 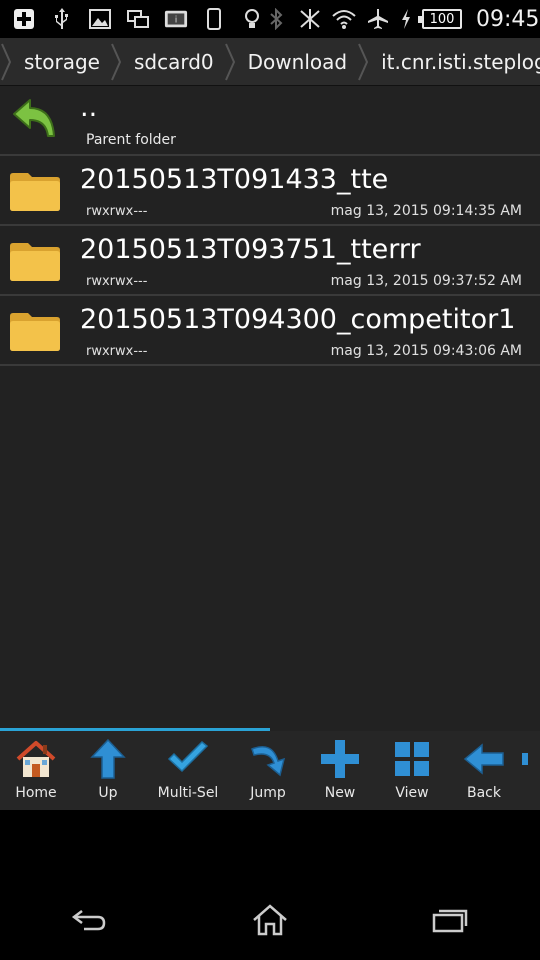 What do you see at coordinates (36, 793) in the screenshot?
I see `home-label: Home` at bounding box center [36, 793].